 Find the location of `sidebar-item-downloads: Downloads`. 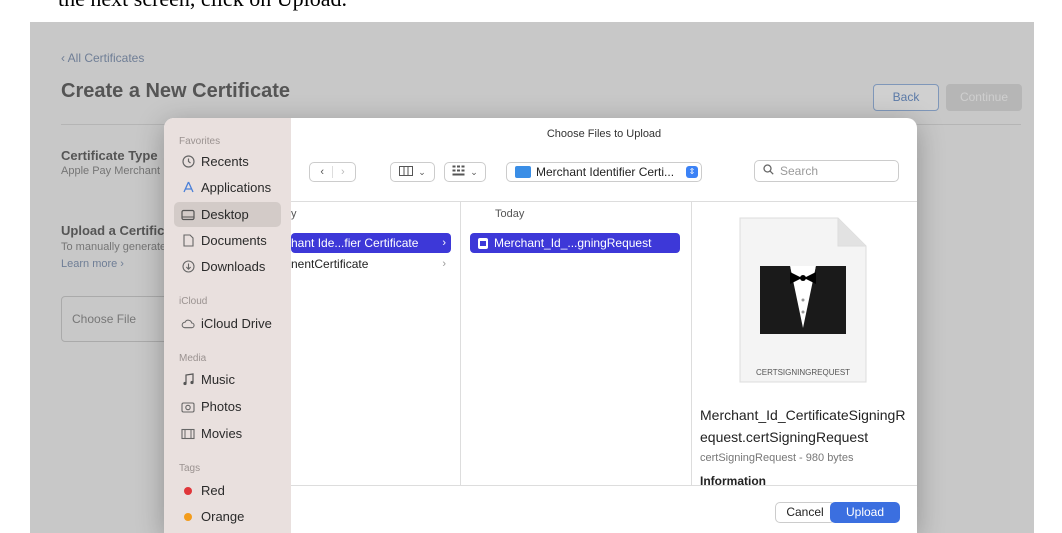

sidebar-item-downloads: Downloads is located at coordinates (227, 266).